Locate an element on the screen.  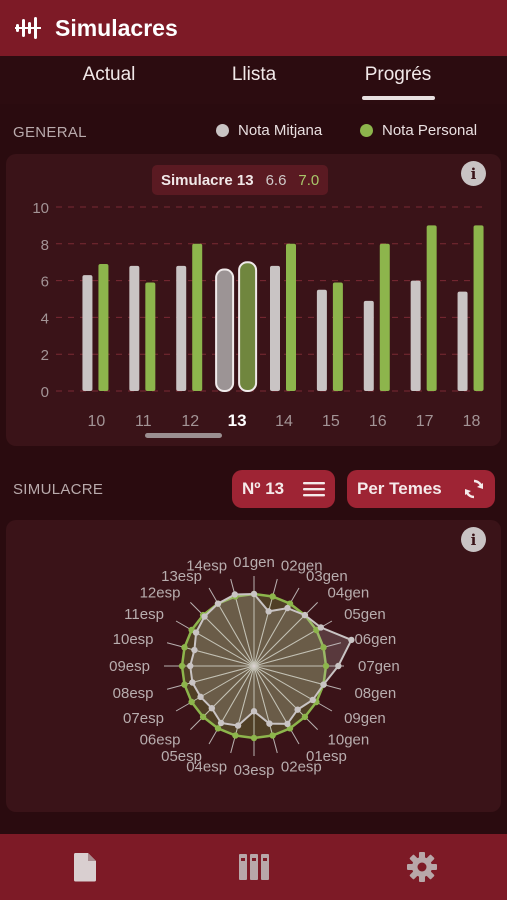
simulacre-number-button: Nº 13 is located at coordinates (283, 489).